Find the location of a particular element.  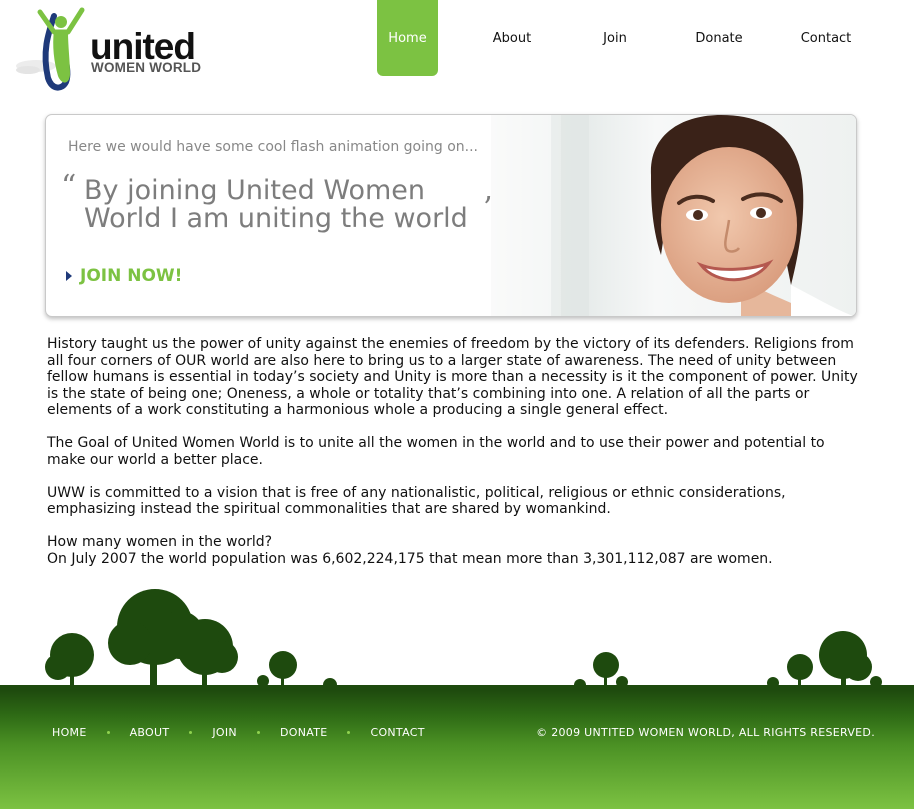

content-question: How many women in the world? is located at coordinates (160, 542).